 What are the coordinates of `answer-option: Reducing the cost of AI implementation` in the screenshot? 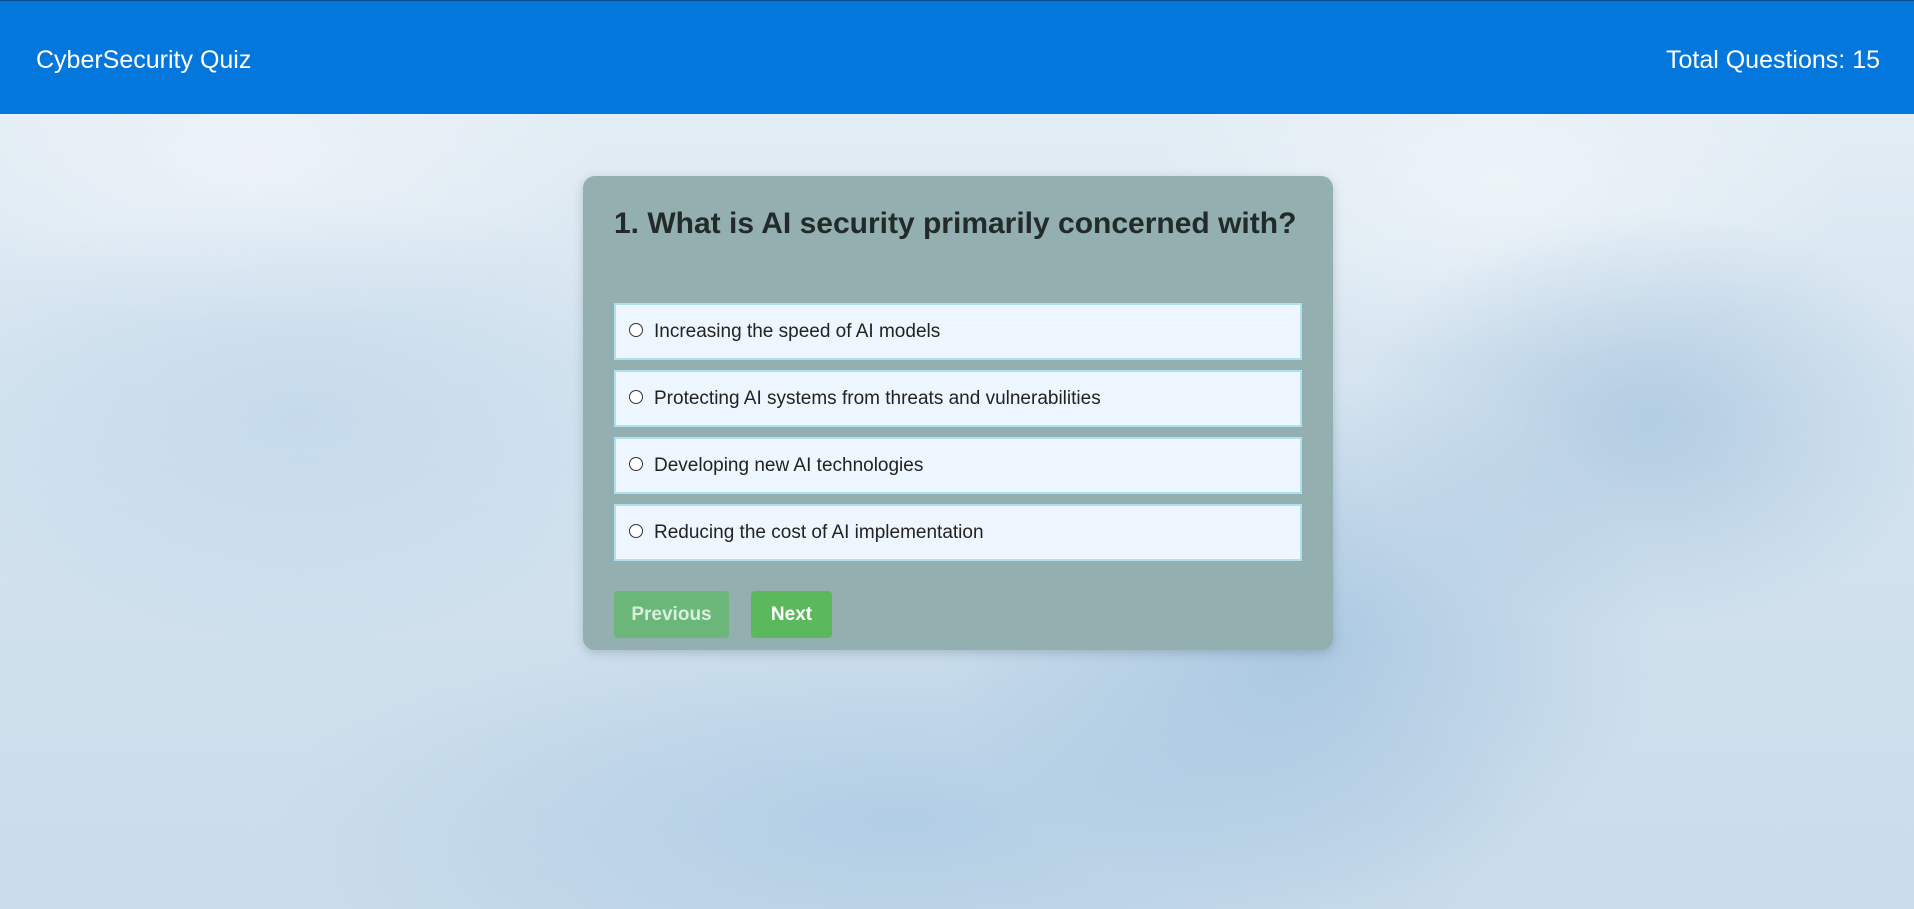 It's located at (958, 532).